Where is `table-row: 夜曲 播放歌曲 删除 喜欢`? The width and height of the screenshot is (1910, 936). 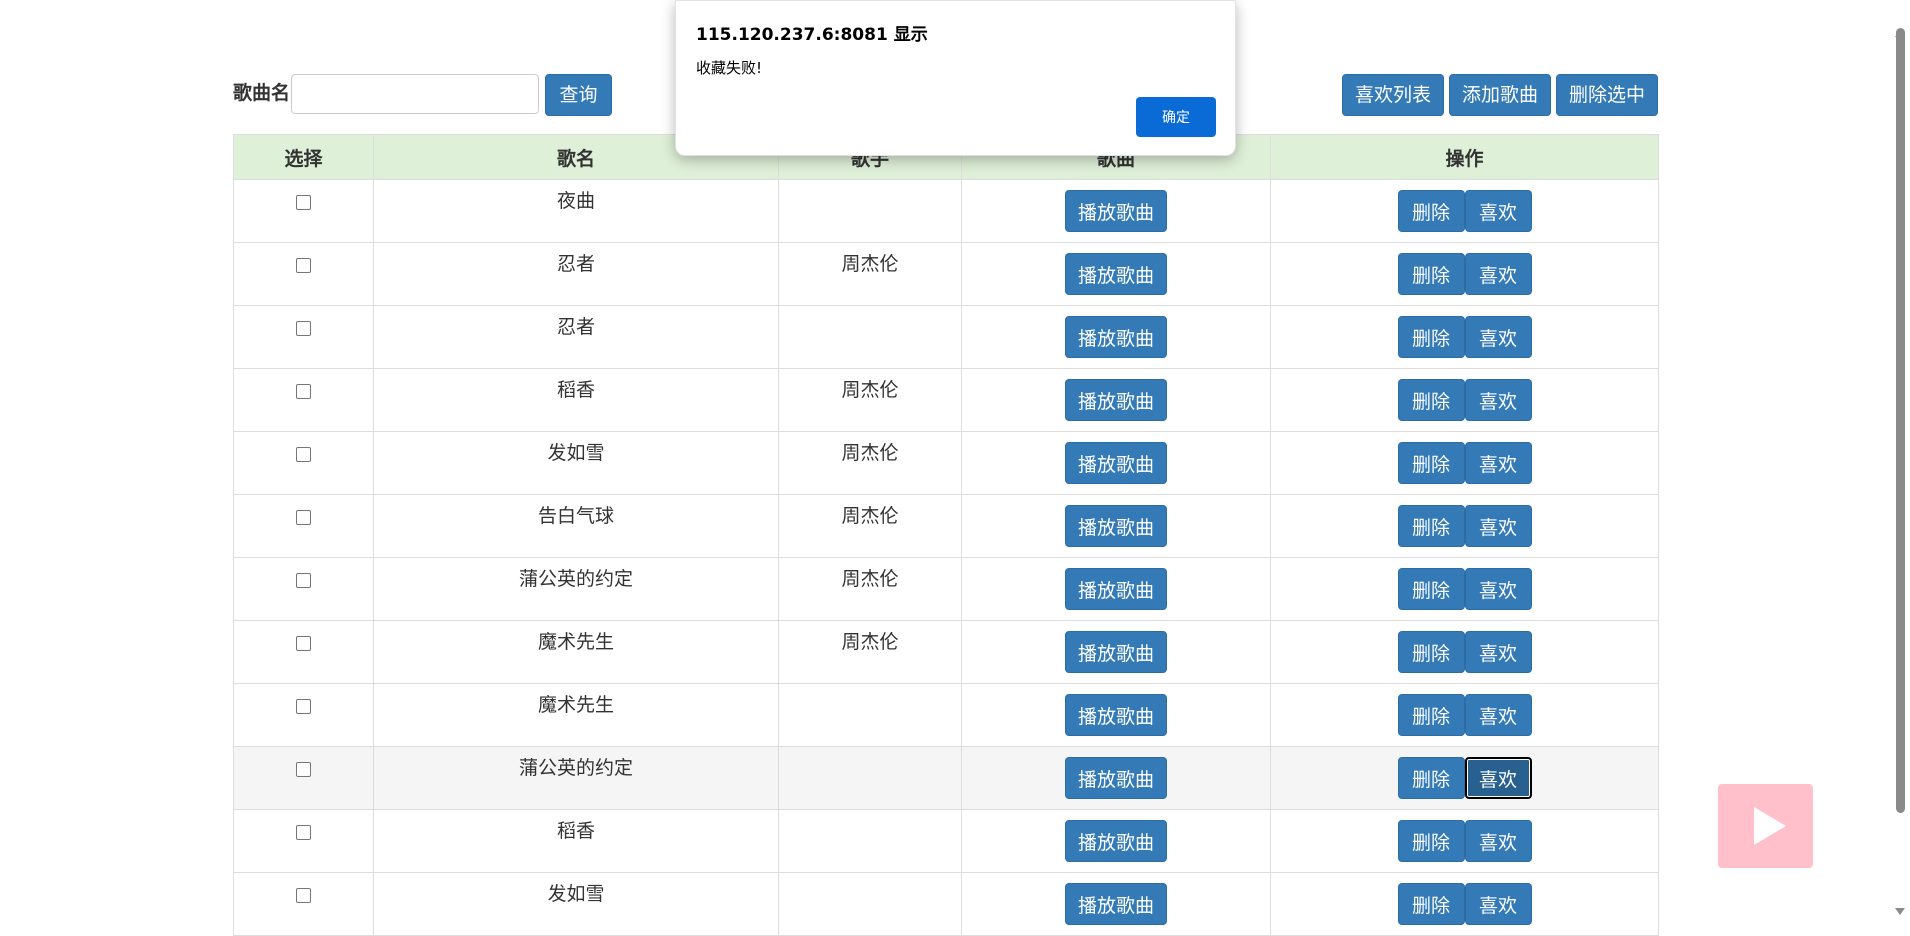 table-row: 夜曲 播放歌曲 删除 喜欢 is located at coordinates (946, 211).